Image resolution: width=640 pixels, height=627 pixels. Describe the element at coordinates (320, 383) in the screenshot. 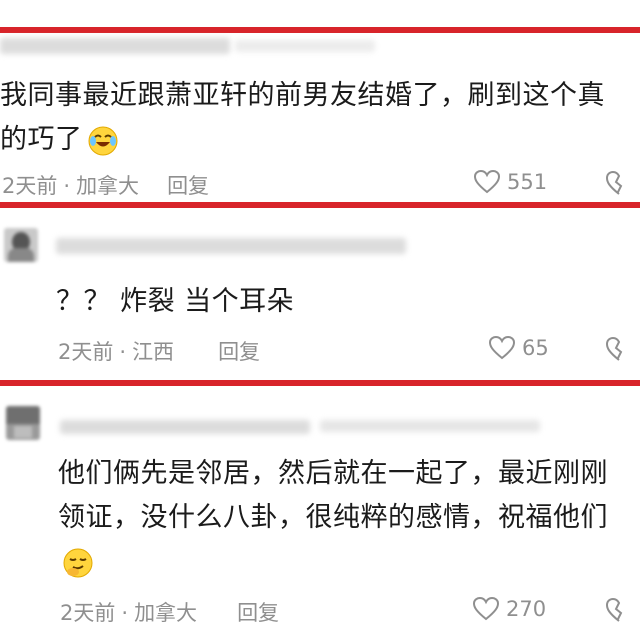

I see `red-divider-bottom` at that location.